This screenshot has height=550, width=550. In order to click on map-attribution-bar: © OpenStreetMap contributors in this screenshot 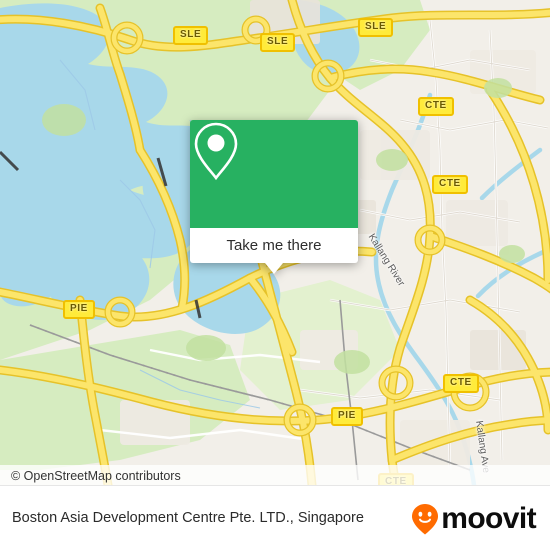, I will do `click(275, 475)`.